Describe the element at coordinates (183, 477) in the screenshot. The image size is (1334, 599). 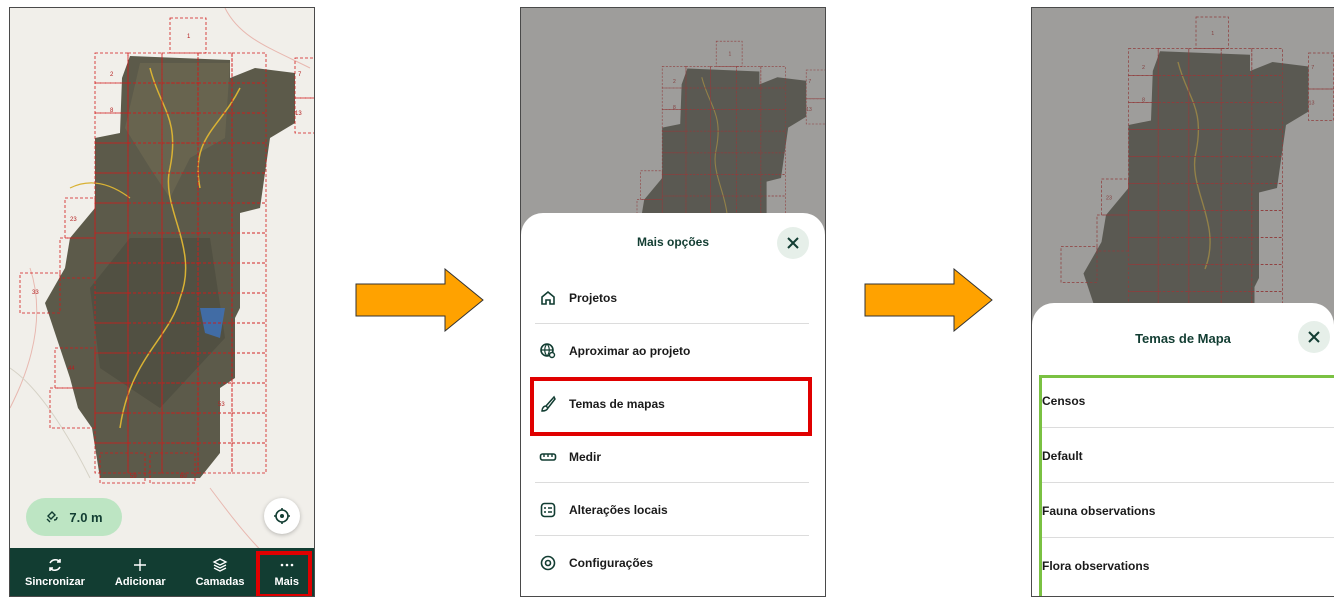
I see `svg-text: 60` at that location.